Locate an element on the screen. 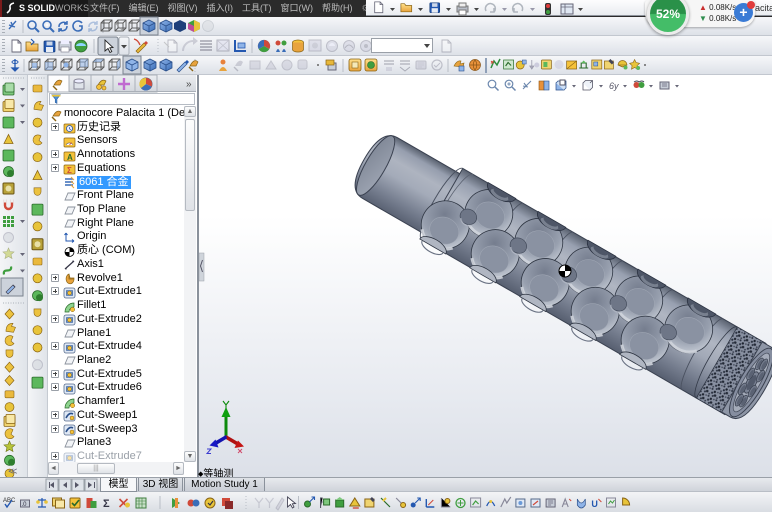  svg-text: U is located at coordinates (594, 504).